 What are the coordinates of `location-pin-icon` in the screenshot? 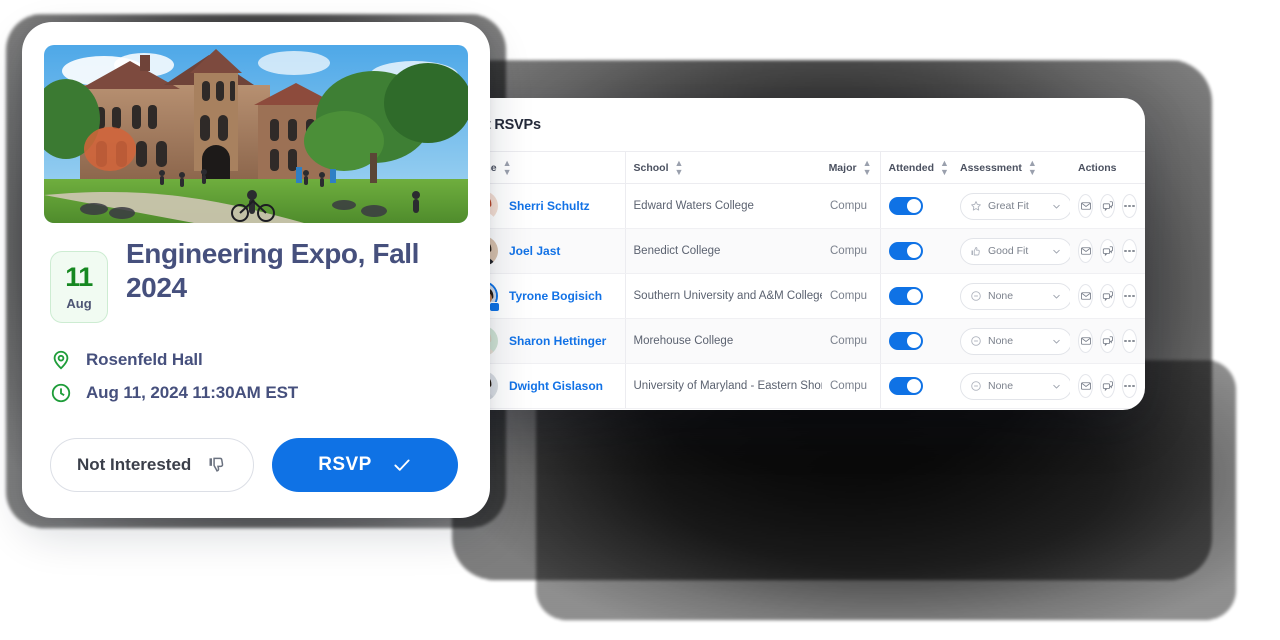 It's located at (61, 360).